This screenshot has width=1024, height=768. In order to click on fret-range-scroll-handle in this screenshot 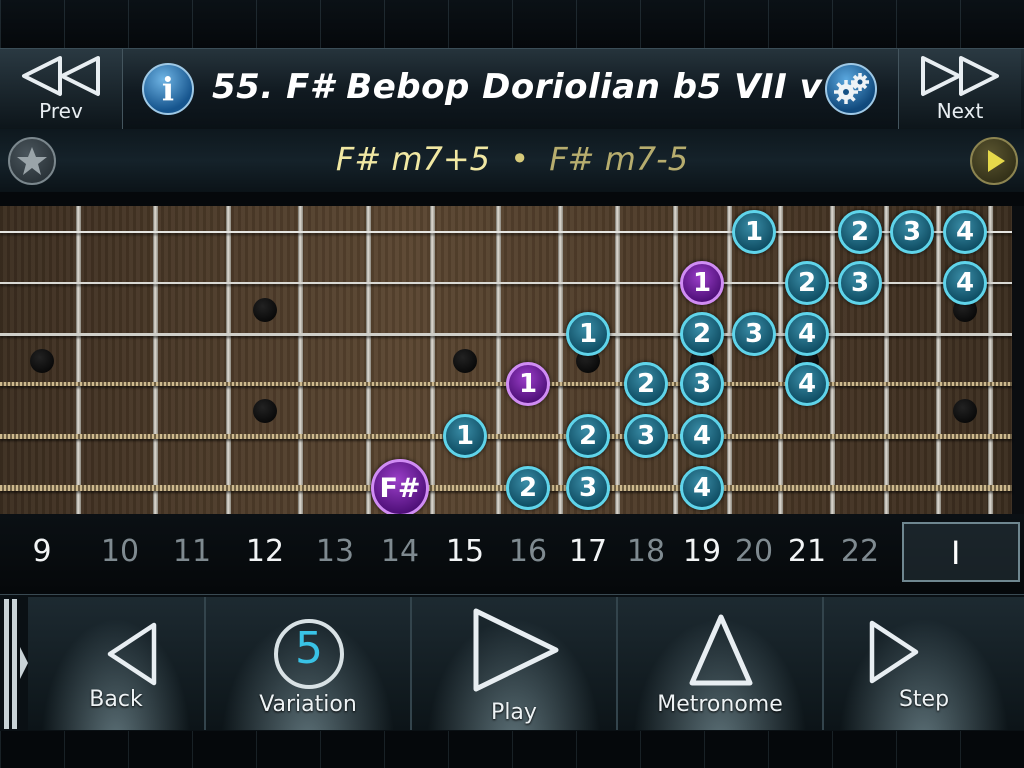, I will do `click(961, 552)`.